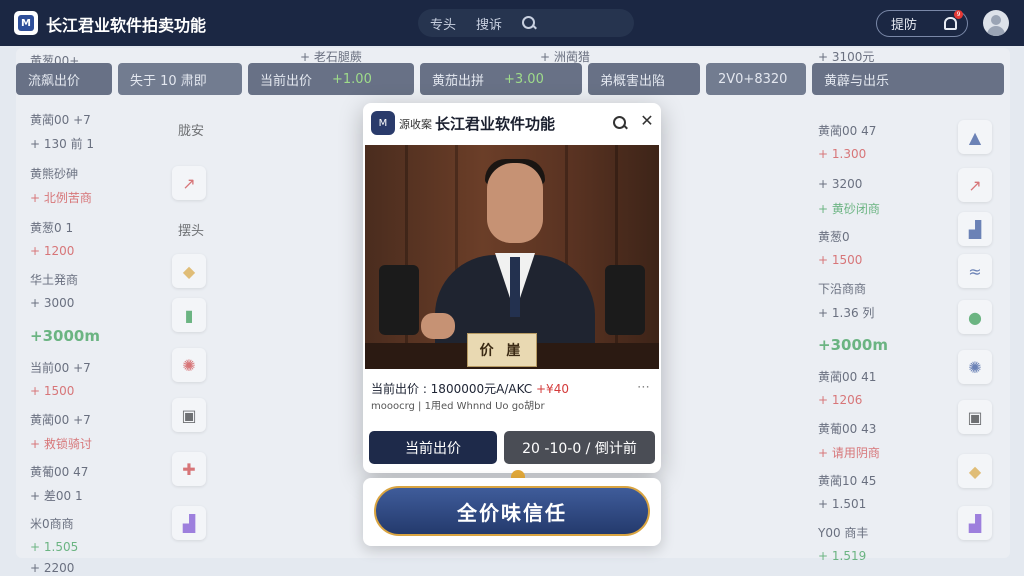 This screenshot has width=1024, height=576. I want to click on modal-source-label: 源收案, so click(415, 124).